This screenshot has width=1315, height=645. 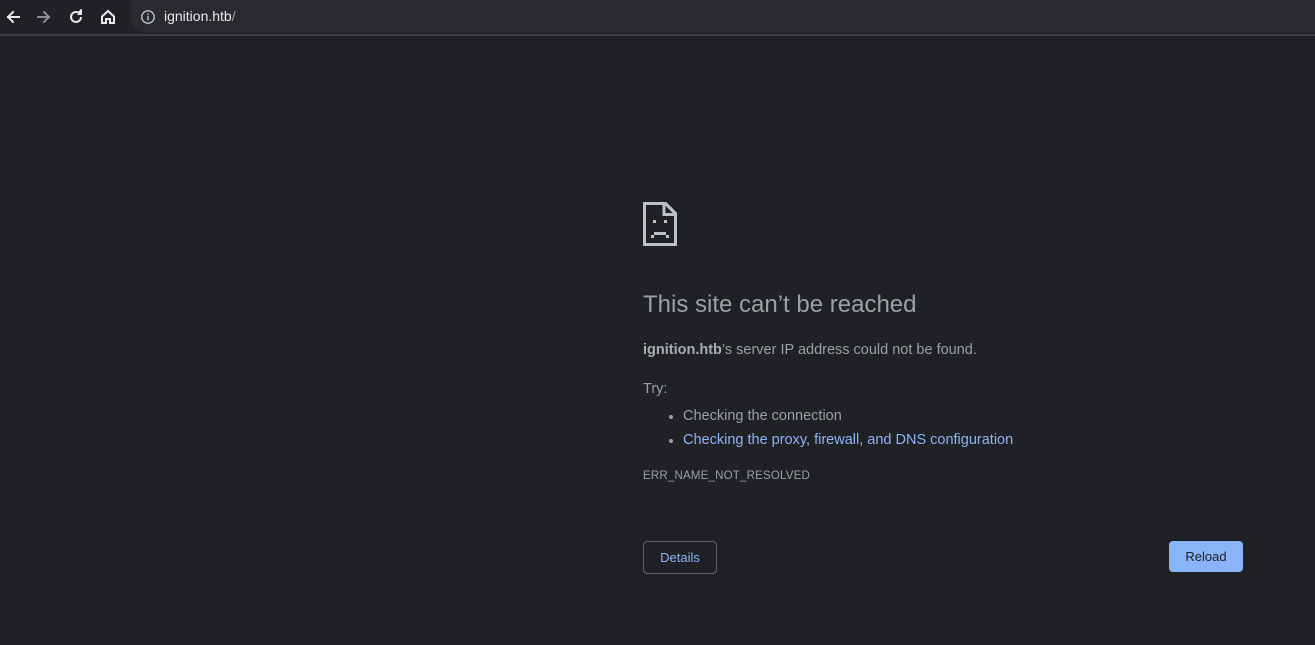 I want to click on arrow-left-icon, so click(x=13, y=17).